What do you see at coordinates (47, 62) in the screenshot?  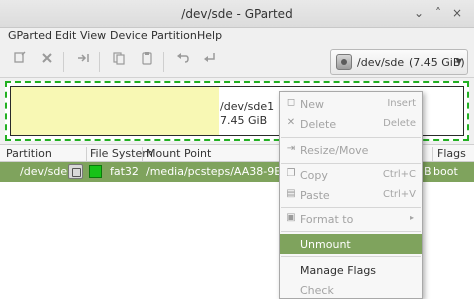 I see `delete-icon` at bounding box center [47, 62].